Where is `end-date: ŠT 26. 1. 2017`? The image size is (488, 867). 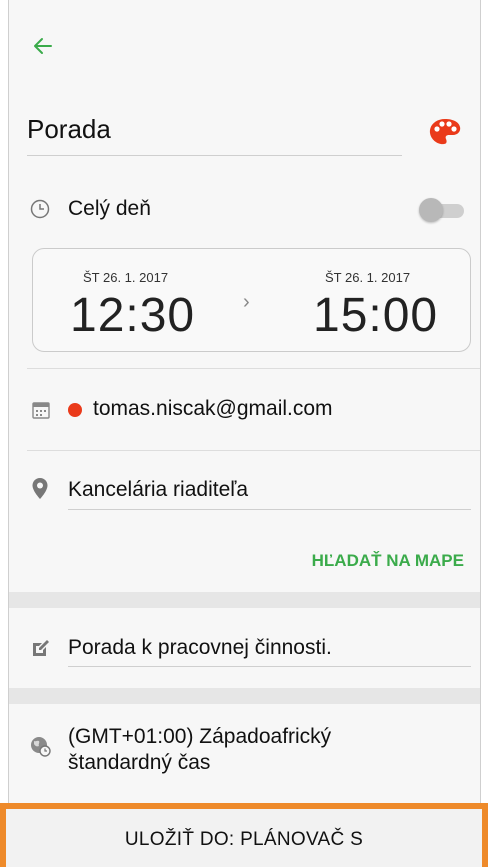 end-date: ŠT 26. 1. 2017 is located at coordinates (367, 277).